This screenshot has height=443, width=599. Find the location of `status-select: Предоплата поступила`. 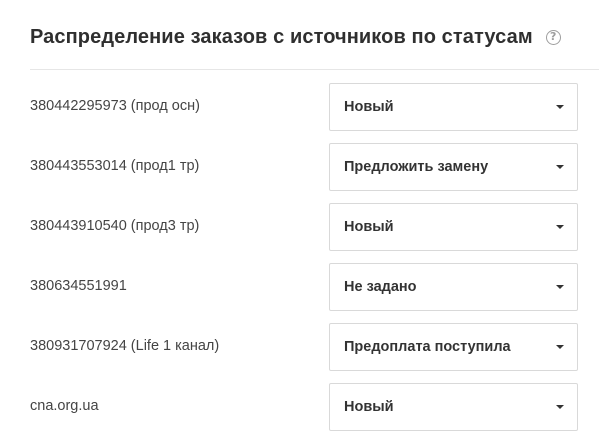

status-select: Предоплата поступила is located at coordinates (453, 347).